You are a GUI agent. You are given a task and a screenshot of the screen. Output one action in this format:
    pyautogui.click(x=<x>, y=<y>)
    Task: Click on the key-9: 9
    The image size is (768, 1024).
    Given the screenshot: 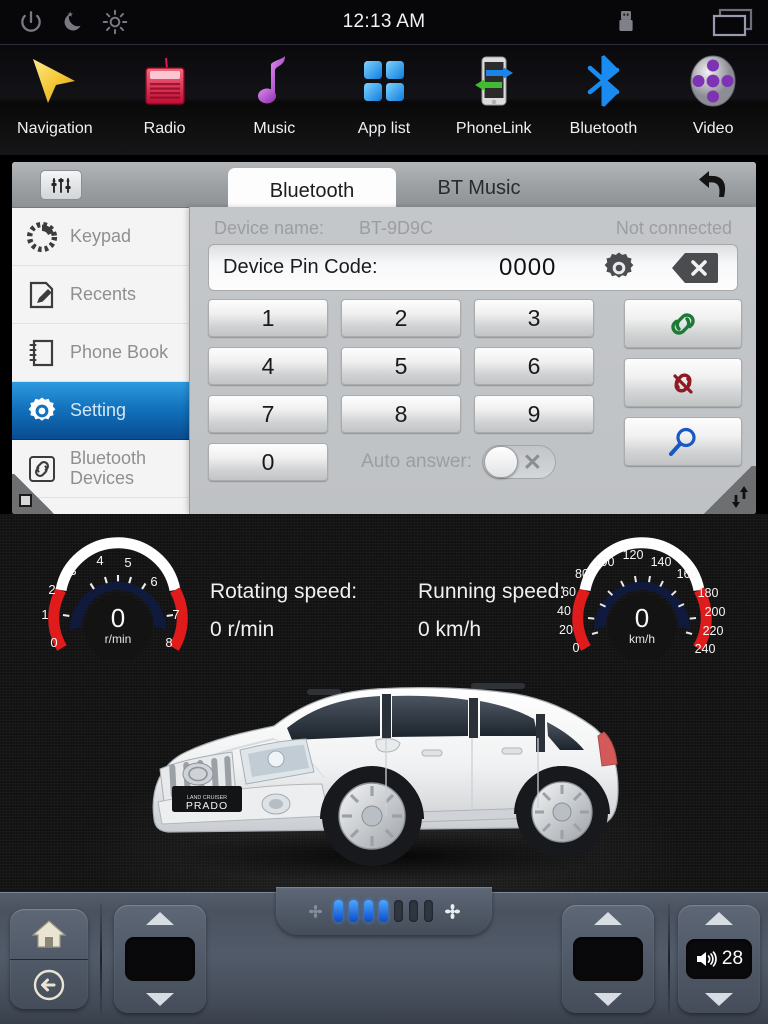 What is the action you would take?
    pyautogui.click(x=534, y=414)
    